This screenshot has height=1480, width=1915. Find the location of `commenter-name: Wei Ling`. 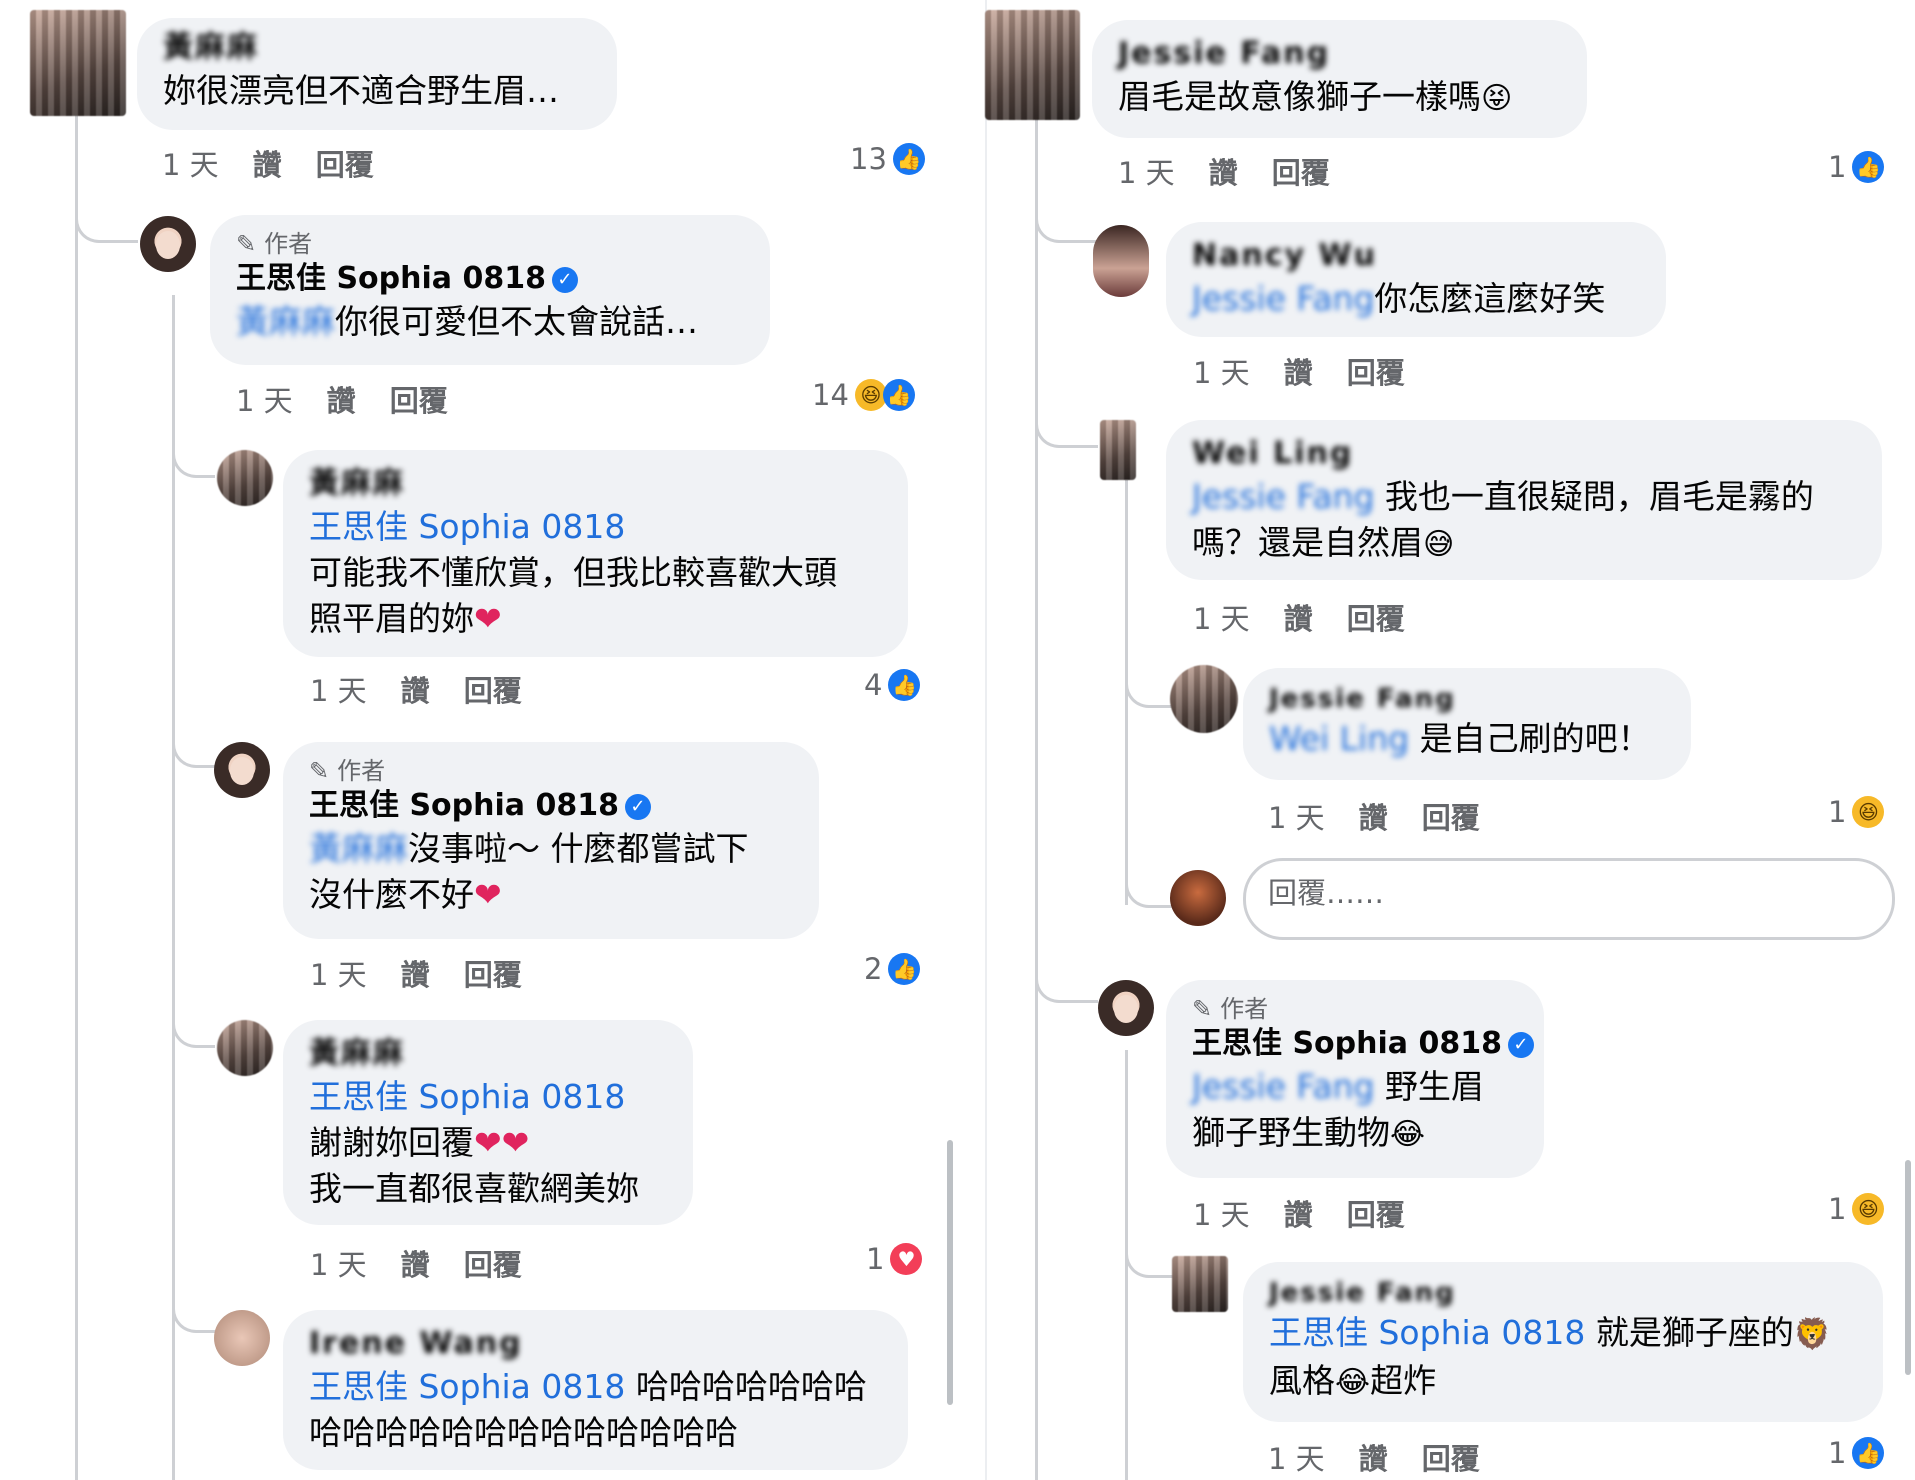

commenter-name: Wei Ling is located at coordinates (1524, 454).